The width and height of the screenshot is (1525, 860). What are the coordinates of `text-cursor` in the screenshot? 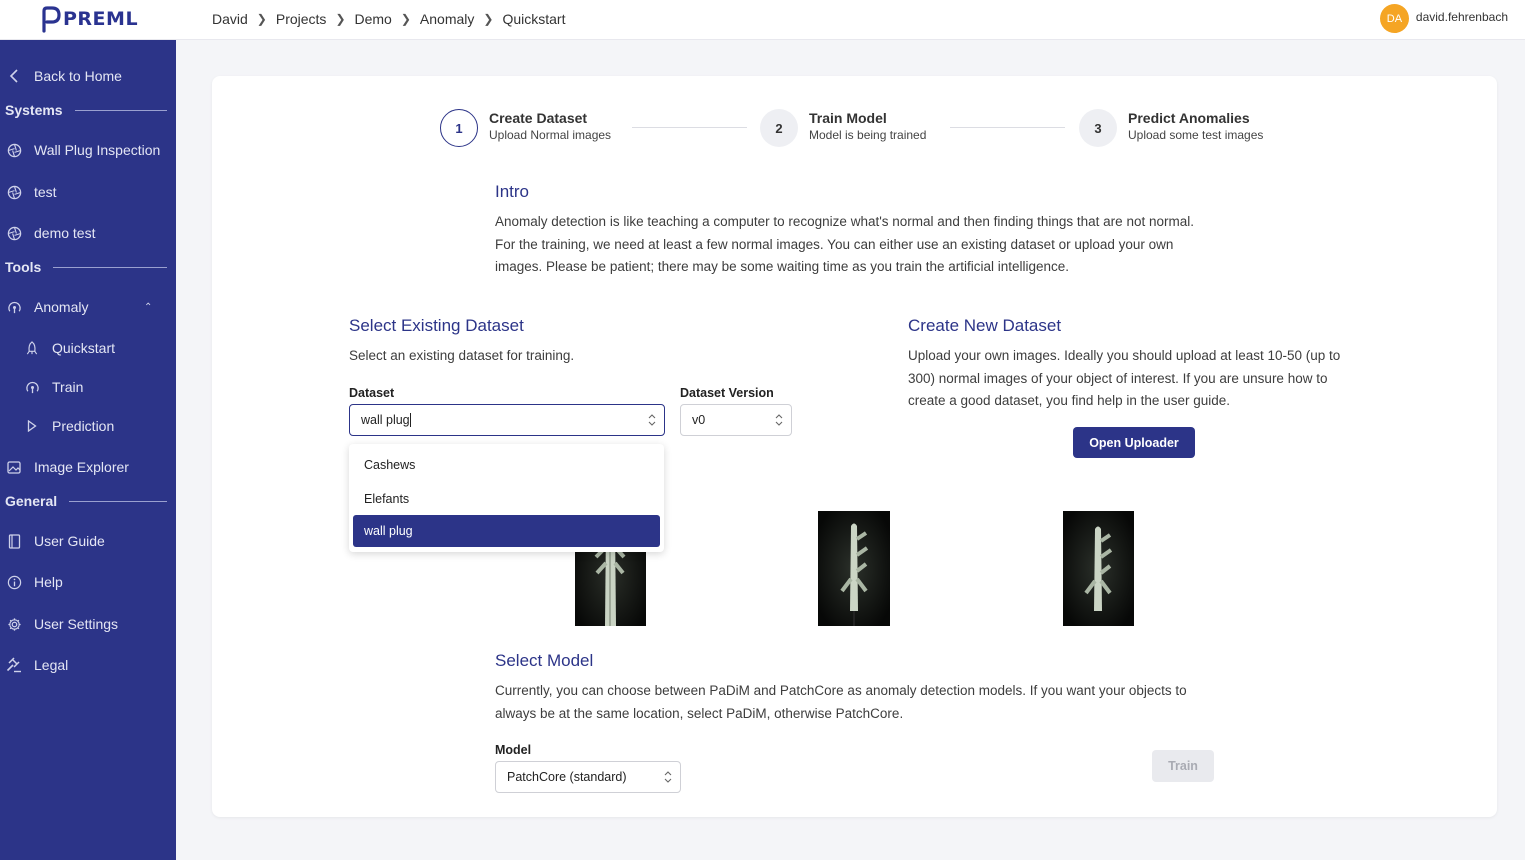 It's located at (410, 420).